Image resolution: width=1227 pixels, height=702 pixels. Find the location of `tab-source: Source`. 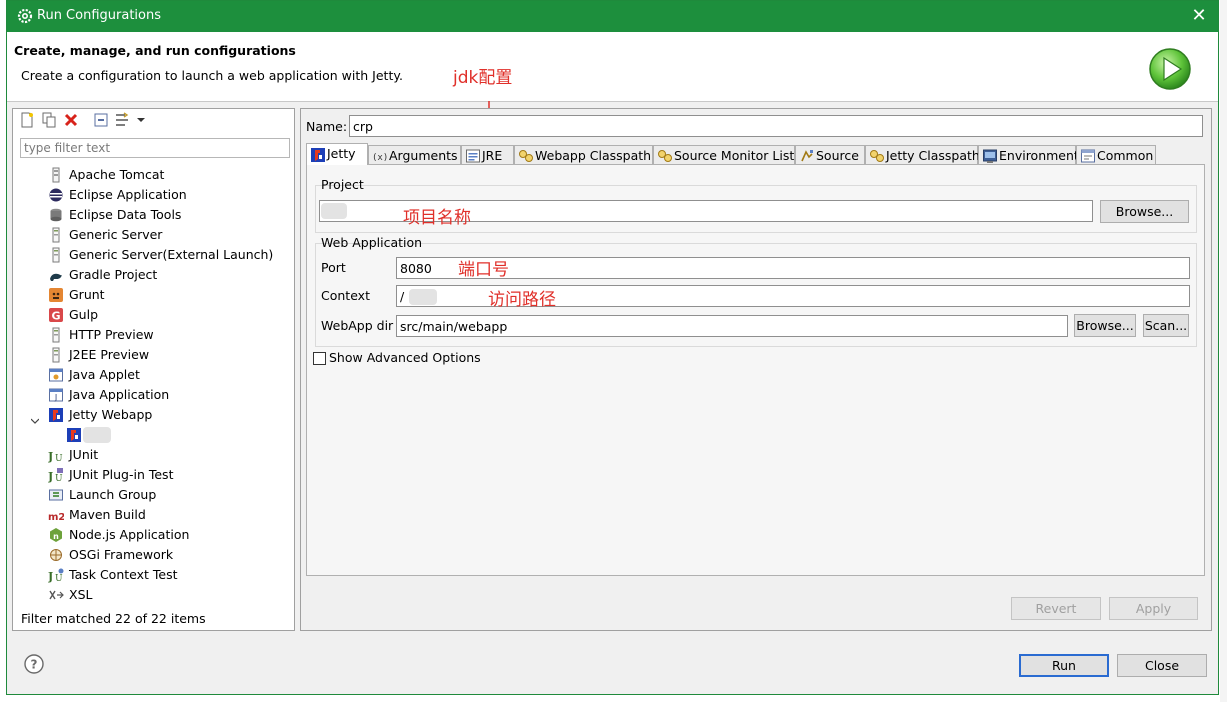

tab-source: Source is located at coordinates (830, 154).